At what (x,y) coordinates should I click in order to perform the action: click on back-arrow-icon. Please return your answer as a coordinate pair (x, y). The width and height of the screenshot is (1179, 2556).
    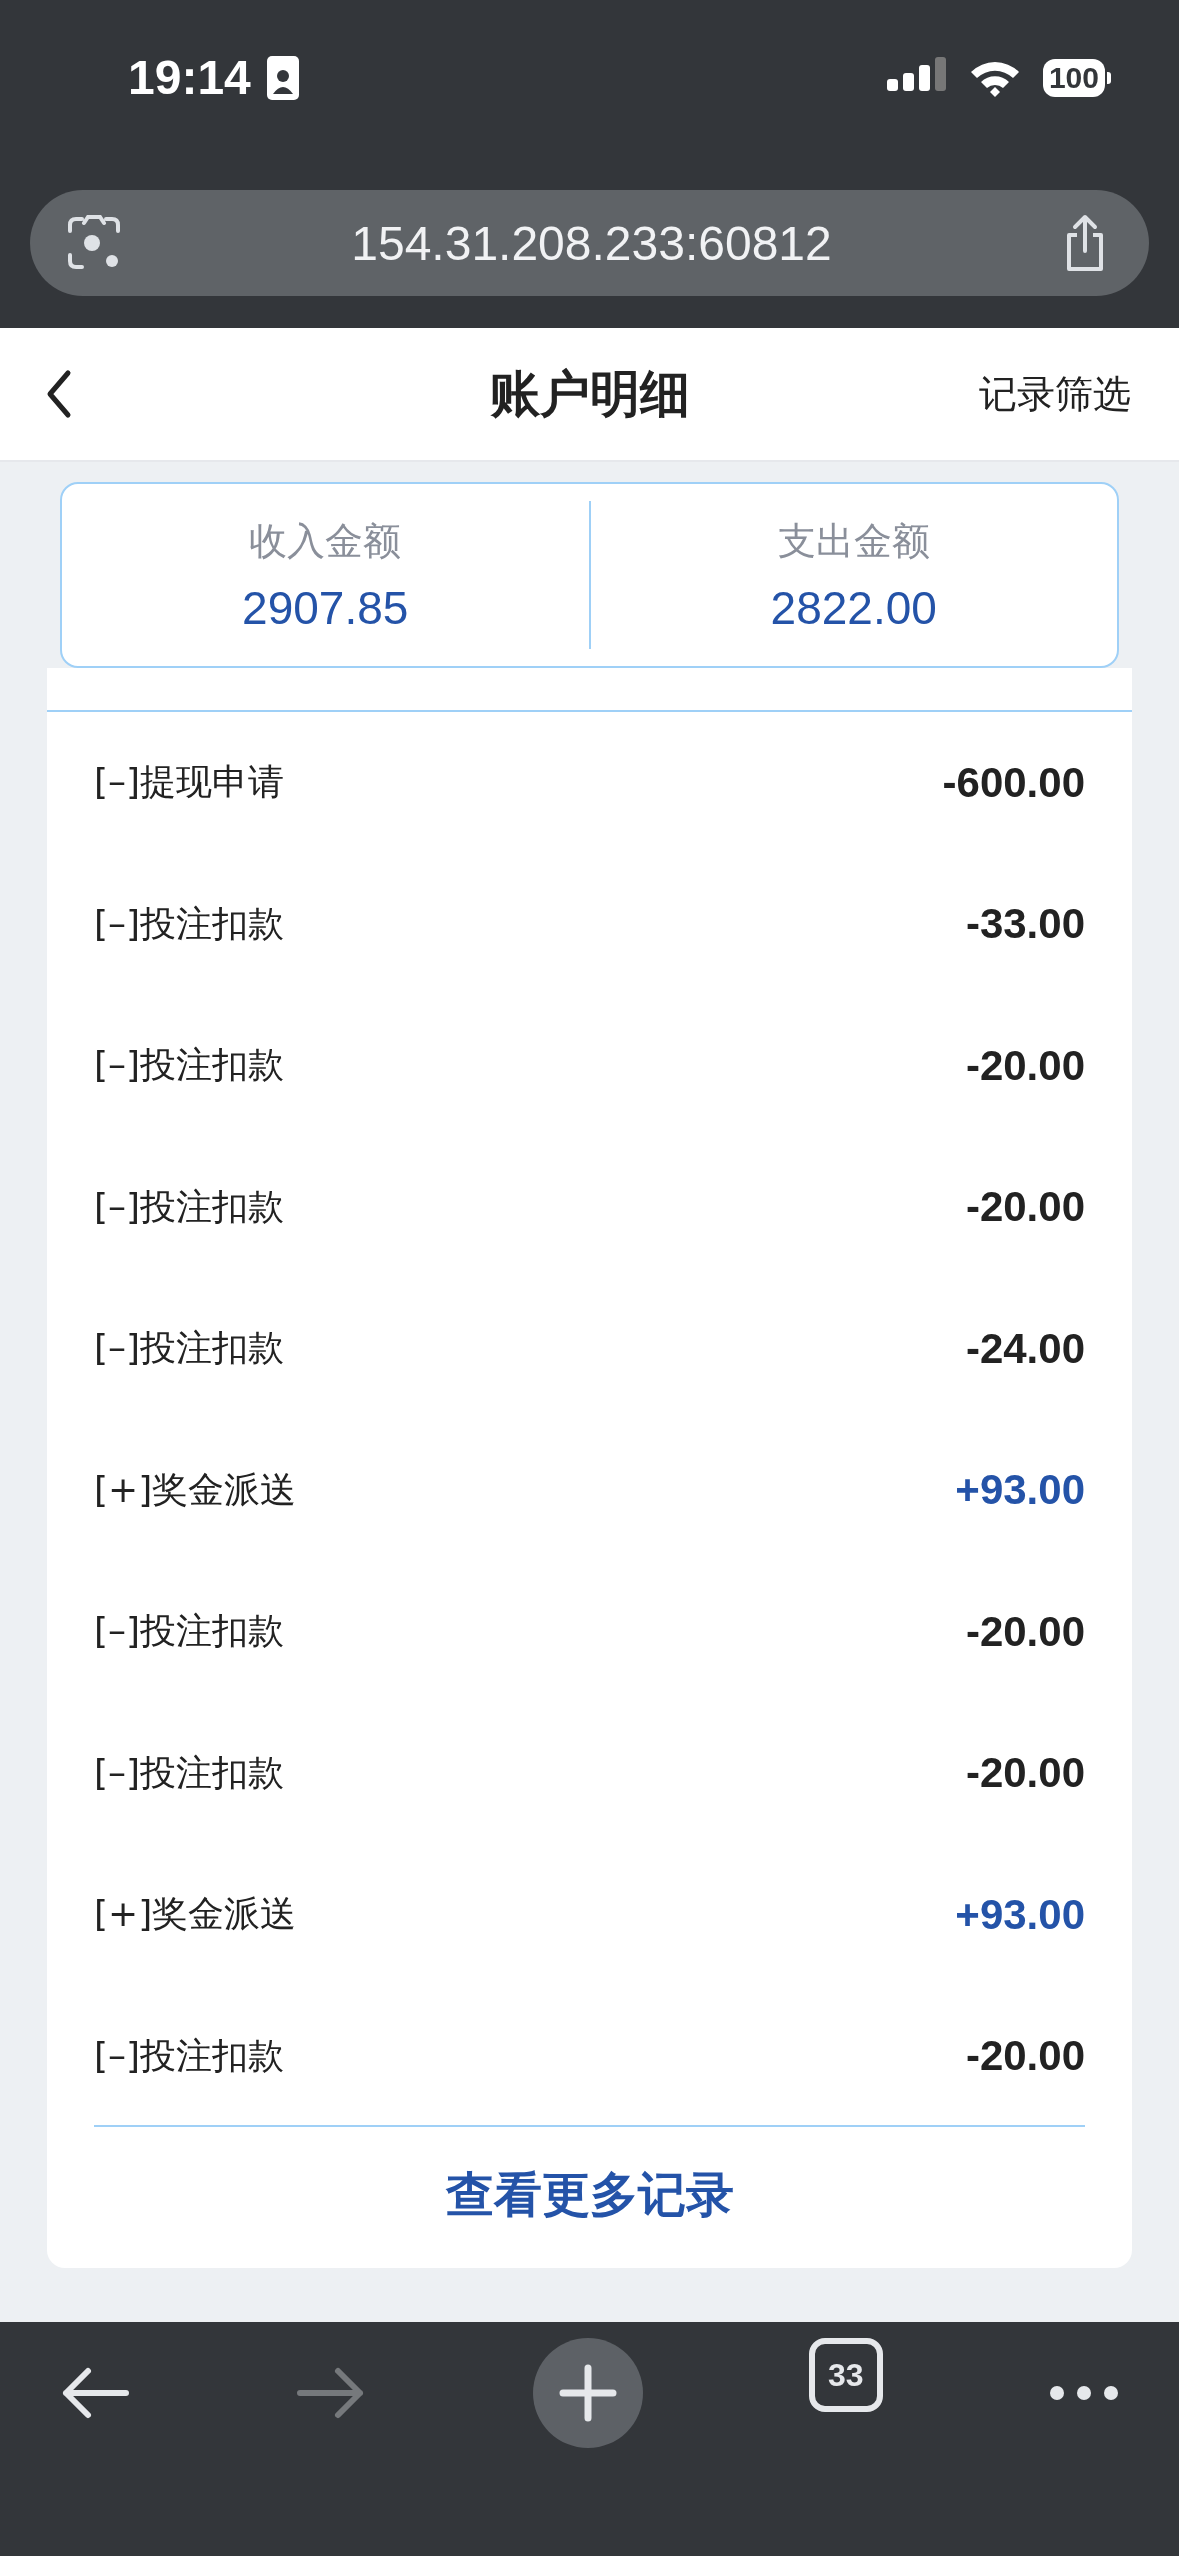
    Looking at the image, I should click on (95, 2393).